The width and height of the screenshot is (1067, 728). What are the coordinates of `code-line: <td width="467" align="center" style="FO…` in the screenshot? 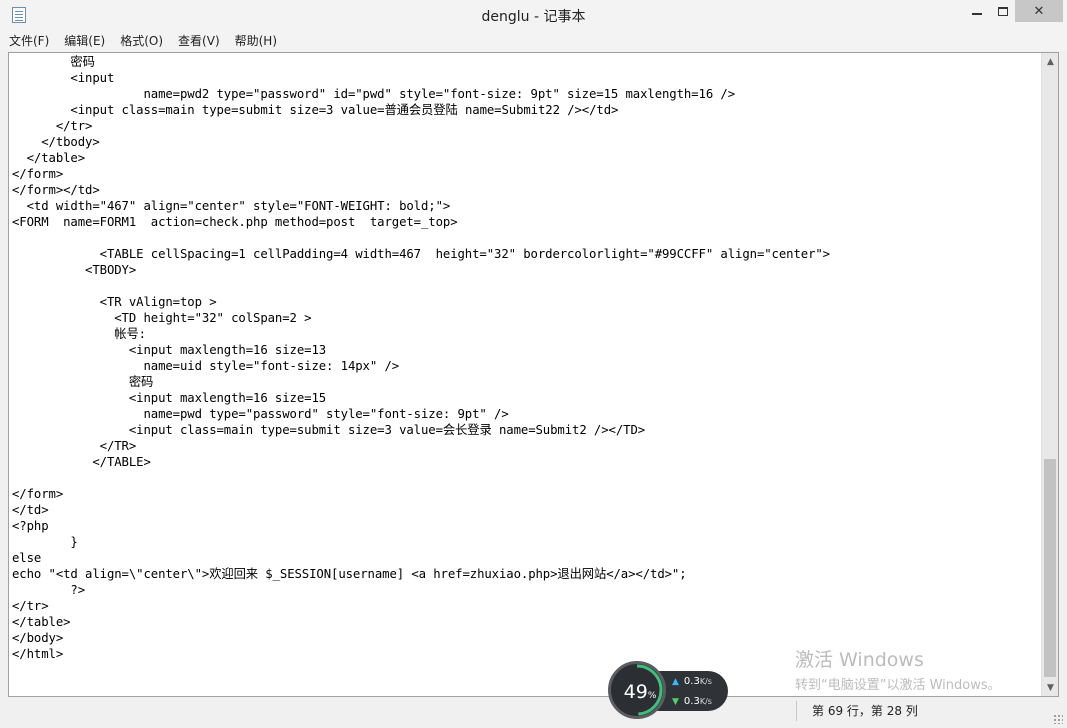 It's located at (525, 206).